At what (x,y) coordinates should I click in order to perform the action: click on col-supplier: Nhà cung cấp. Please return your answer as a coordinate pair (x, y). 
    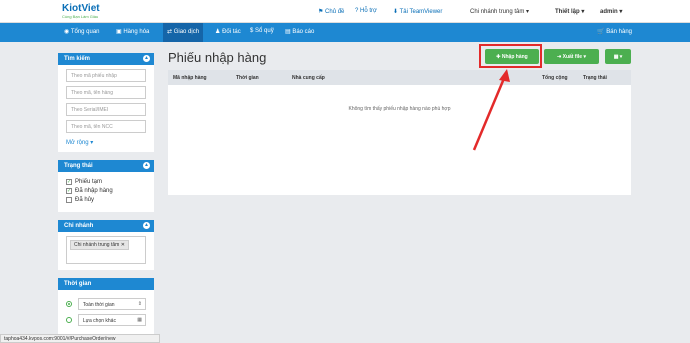
    Looking at the image, I should click on (308, 78).